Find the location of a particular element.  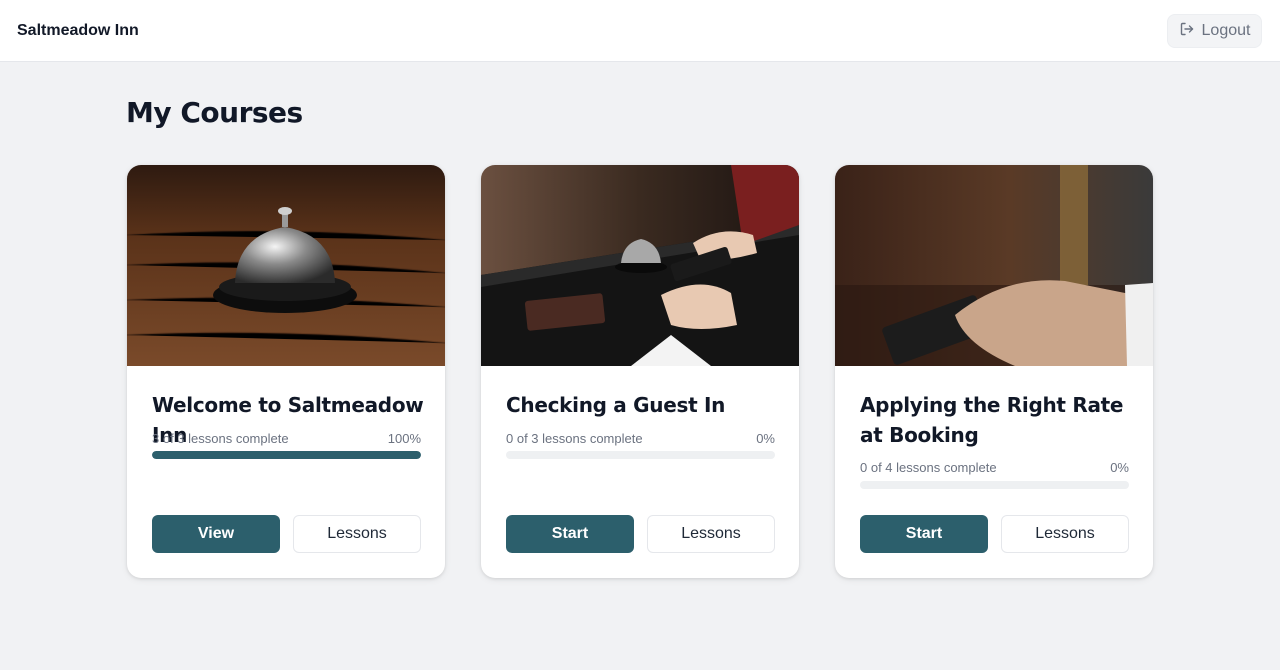

view-button: View is located at coordinates (216, 534).